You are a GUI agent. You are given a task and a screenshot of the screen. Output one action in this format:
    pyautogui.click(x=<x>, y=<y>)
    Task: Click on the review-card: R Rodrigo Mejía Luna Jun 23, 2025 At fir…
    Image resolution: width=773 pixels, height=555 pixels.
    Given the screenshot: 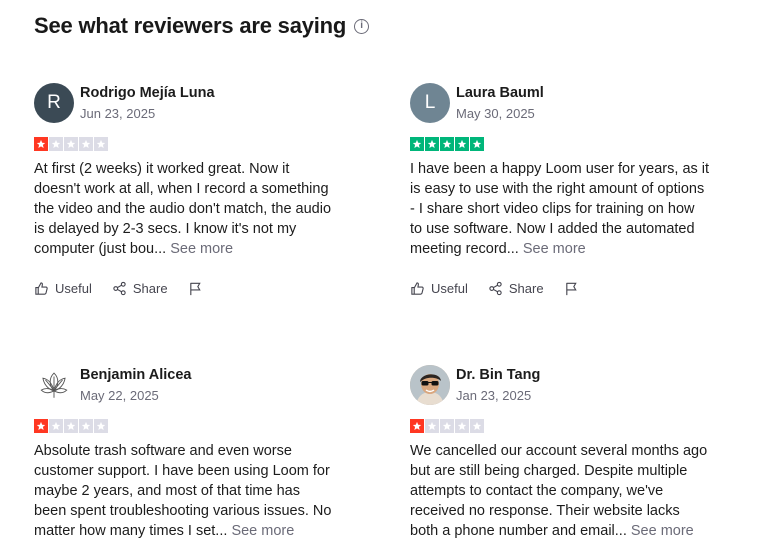 What is the action you would take?
    pyautogui.click(x=184, y=189)
    